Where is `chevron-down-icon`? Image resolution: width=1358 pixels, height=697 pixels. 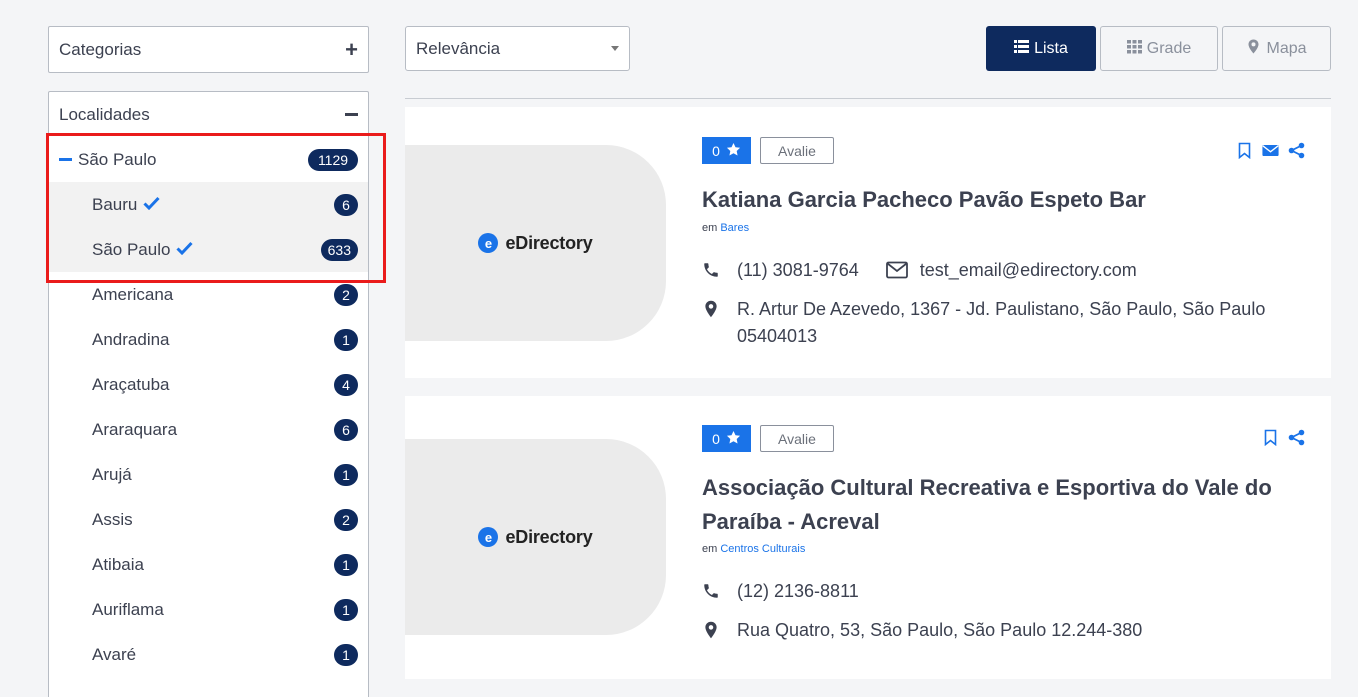 chevron-down-icon is located at coordinates (615, 48).